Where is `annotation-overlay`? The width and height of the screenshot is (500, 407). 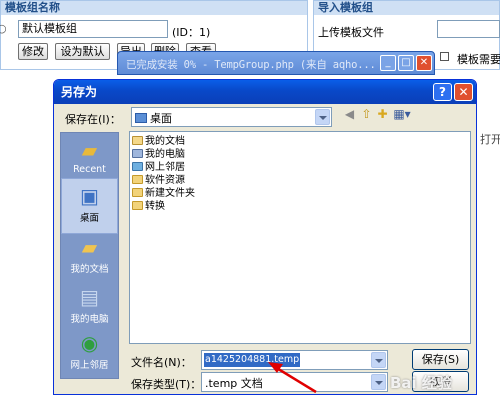 annotation-overlay is located at coordinates (292, 378).